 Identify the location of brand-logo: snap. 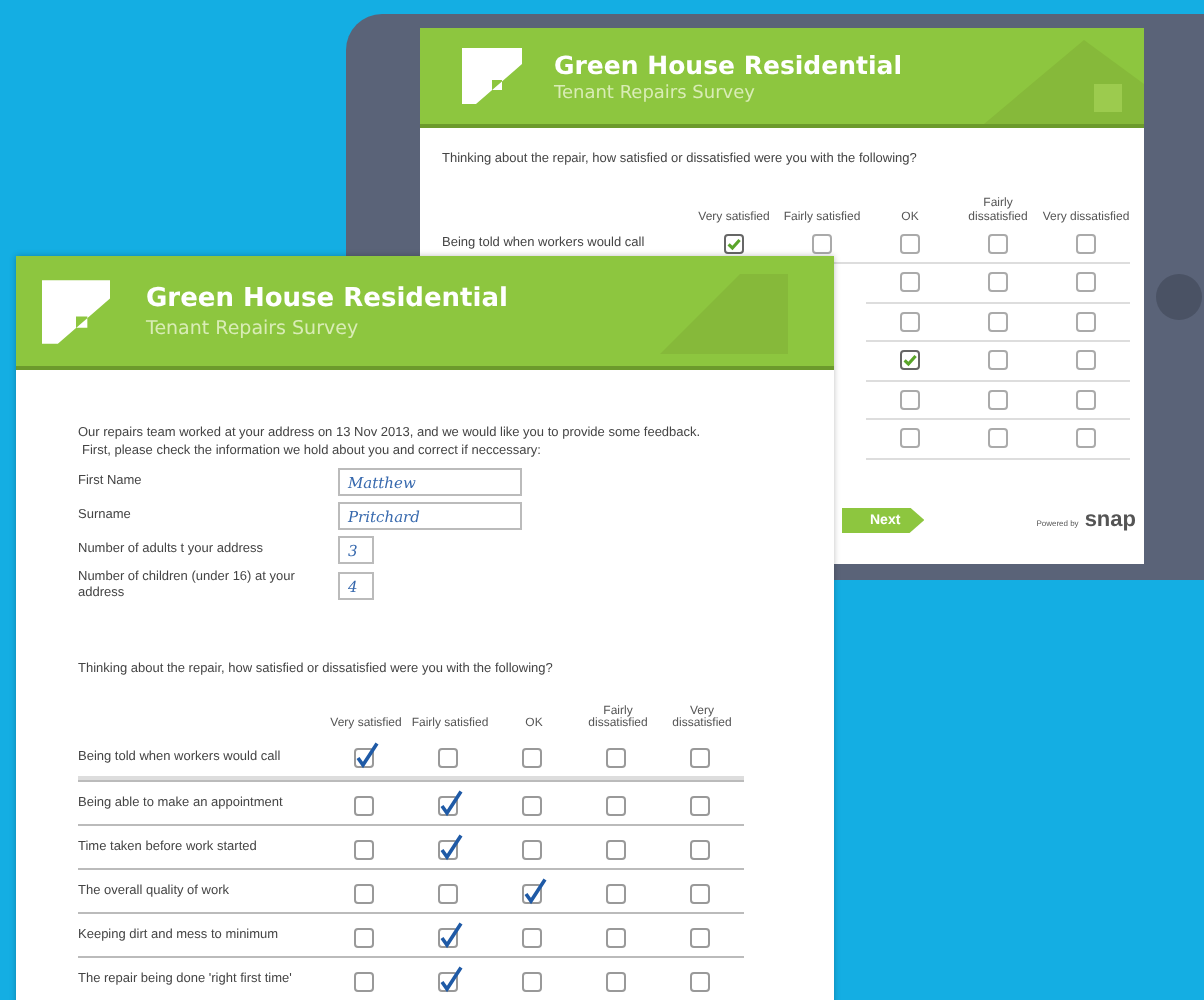
(1110, 520).